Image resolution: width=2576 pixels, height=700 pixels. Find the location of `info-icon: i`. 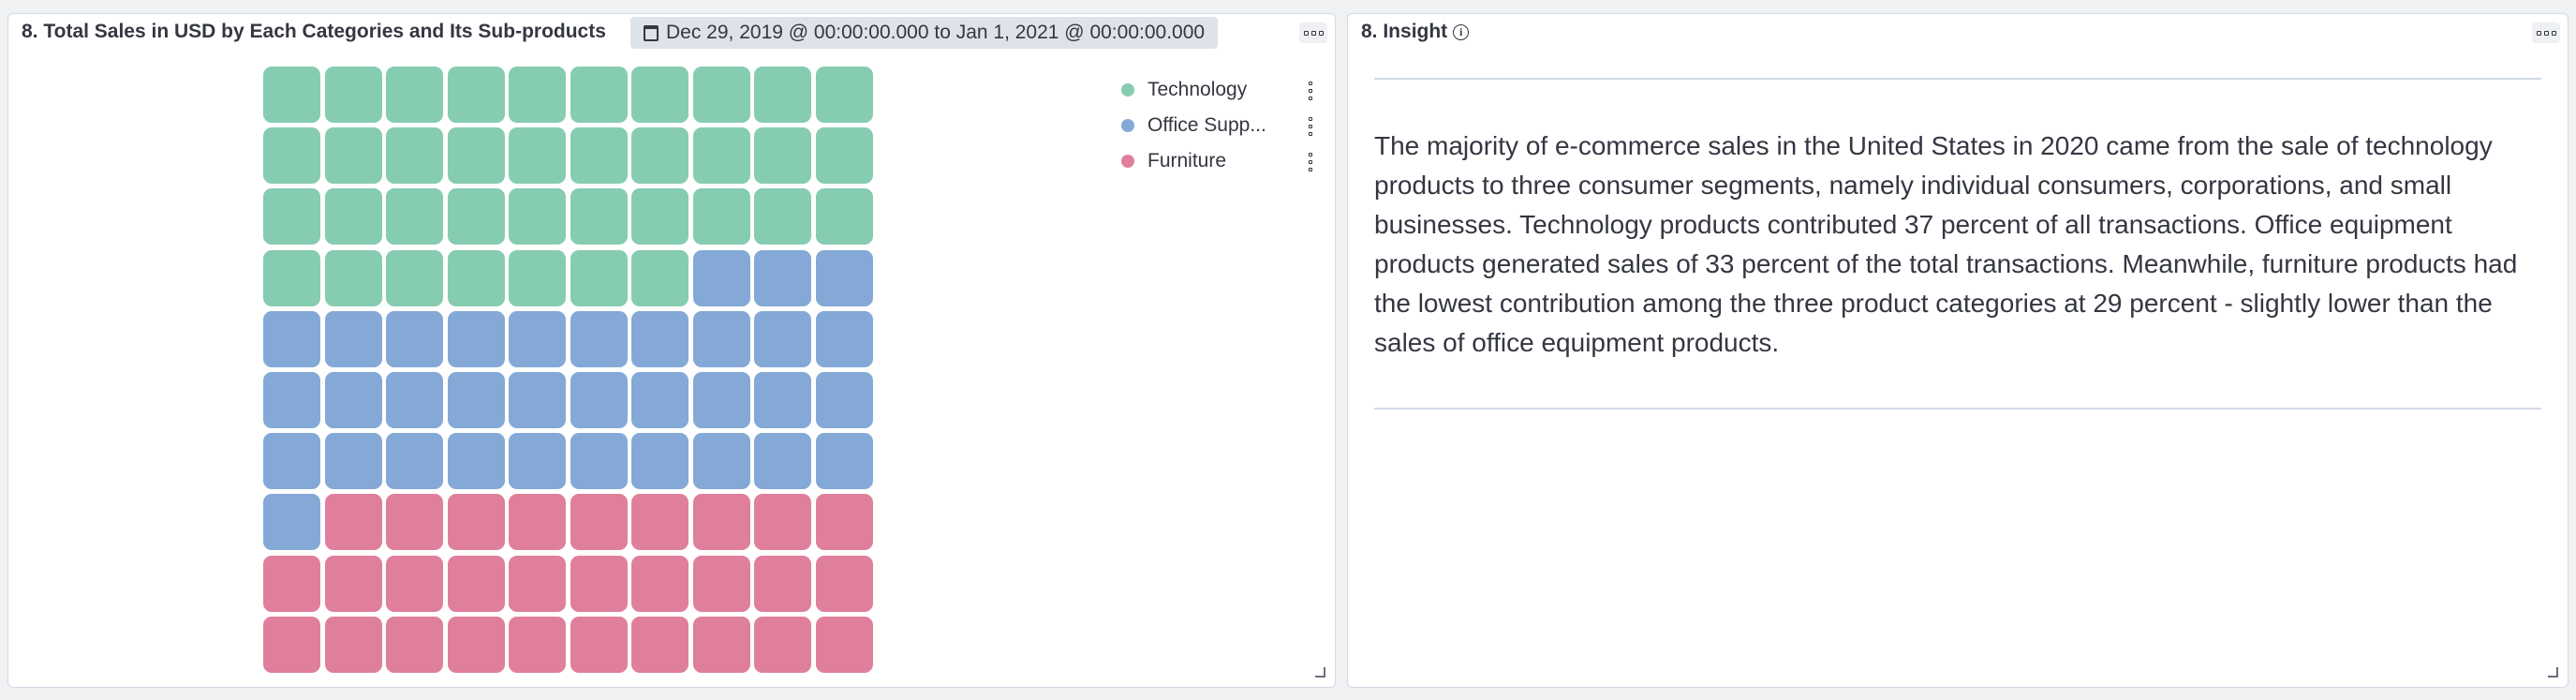

info-icon: i is located at coordinates (1461, 31).